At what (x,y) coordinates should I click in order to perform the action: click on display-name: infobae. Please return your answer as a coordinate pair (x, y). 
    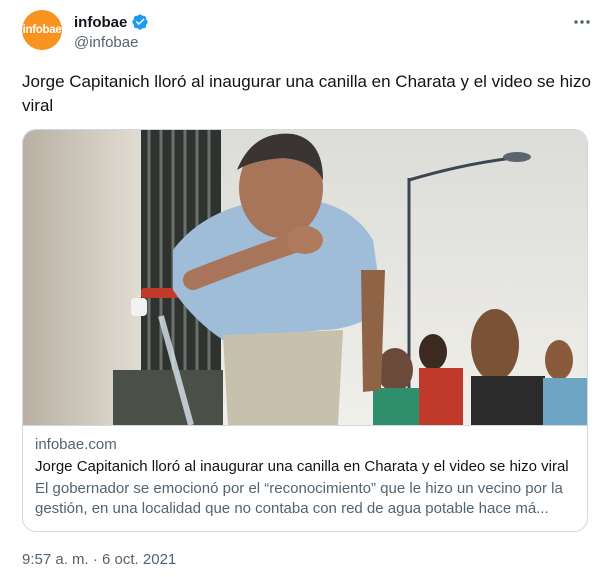
    Looking at the image, I should click on (100, 22).